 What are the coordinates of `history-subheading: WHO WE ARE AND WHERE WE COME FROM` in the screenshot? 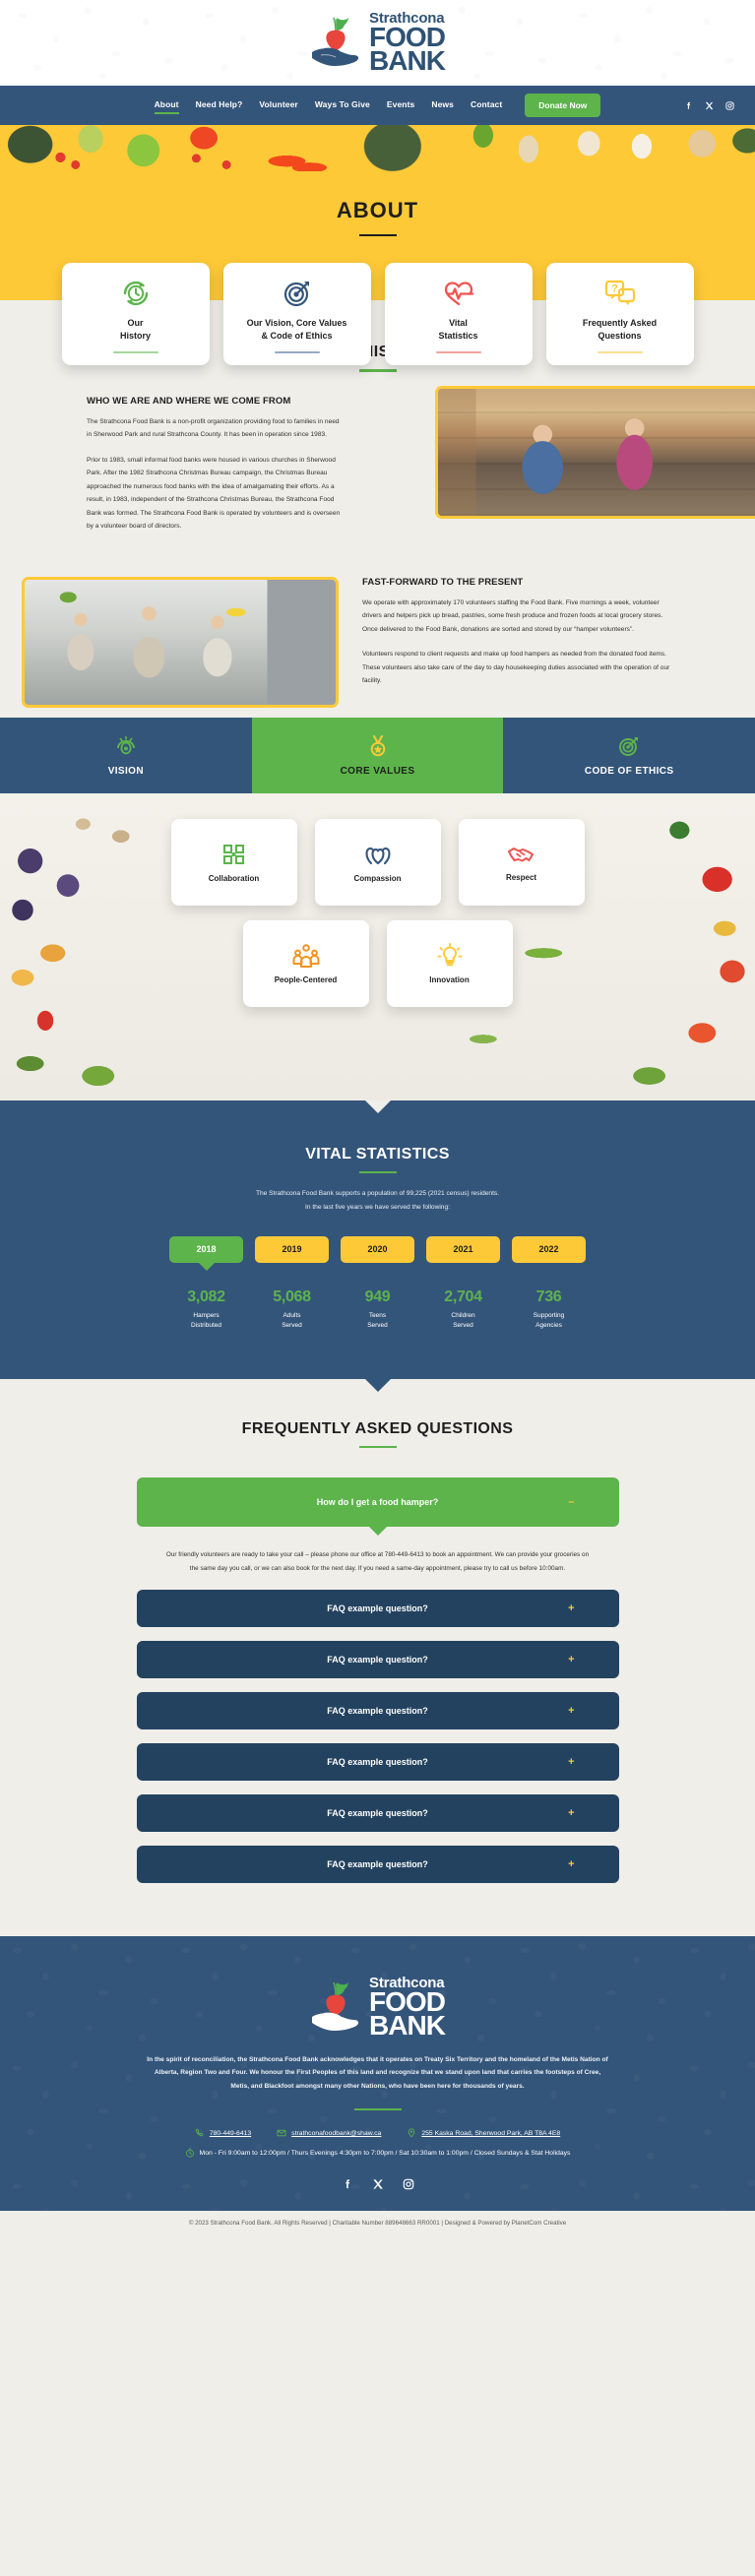 It's located at (189, 401).